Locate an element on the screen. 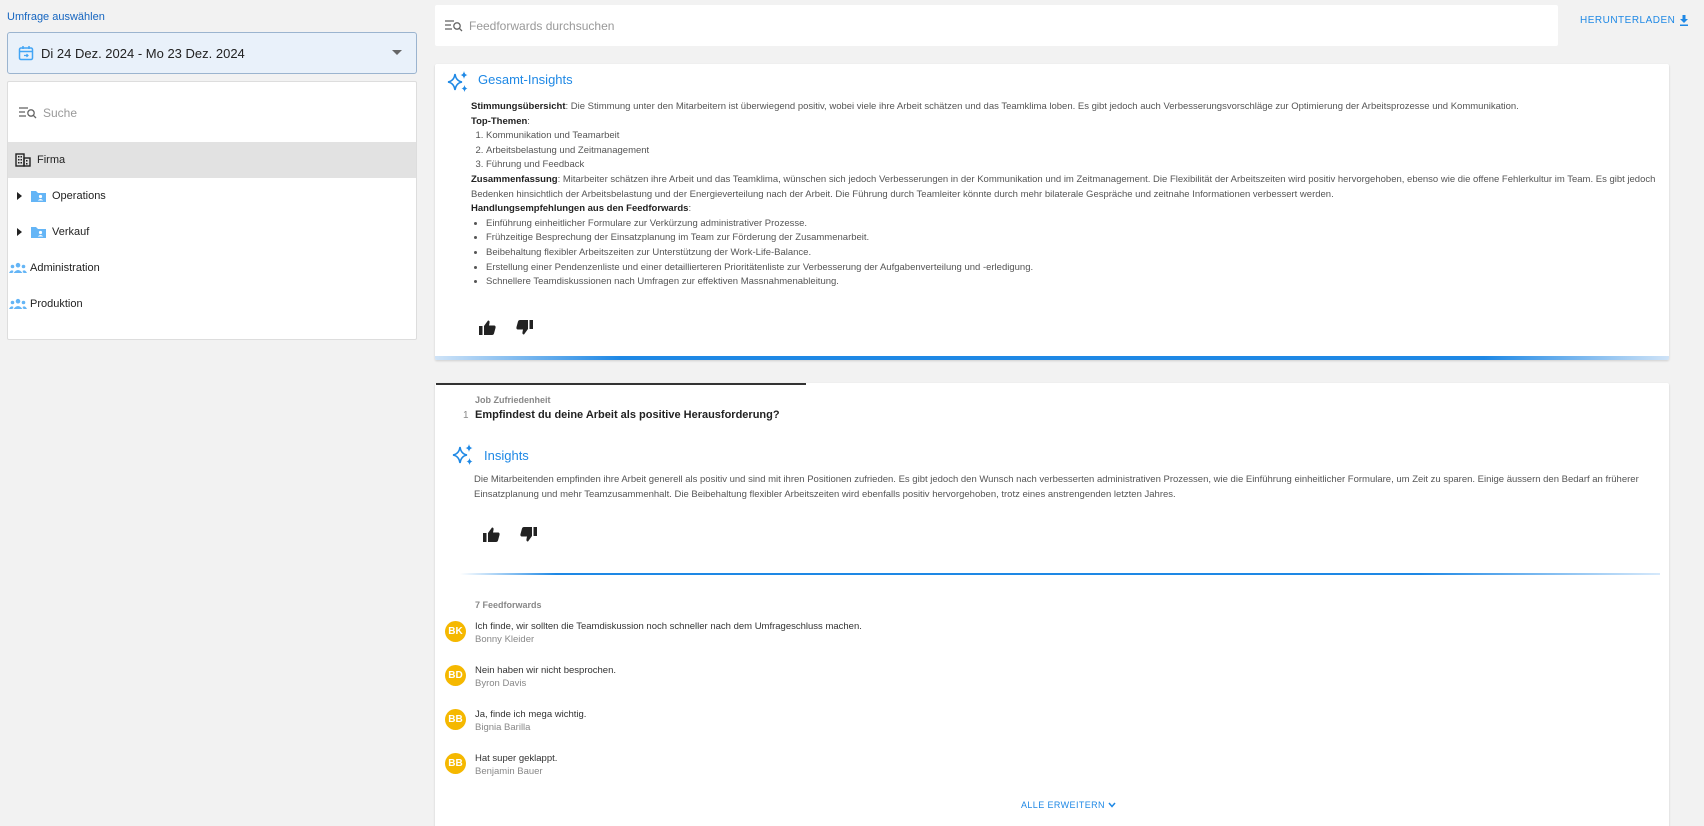  summary-label: Zusammenfassung is located at coordinates (514, 179).